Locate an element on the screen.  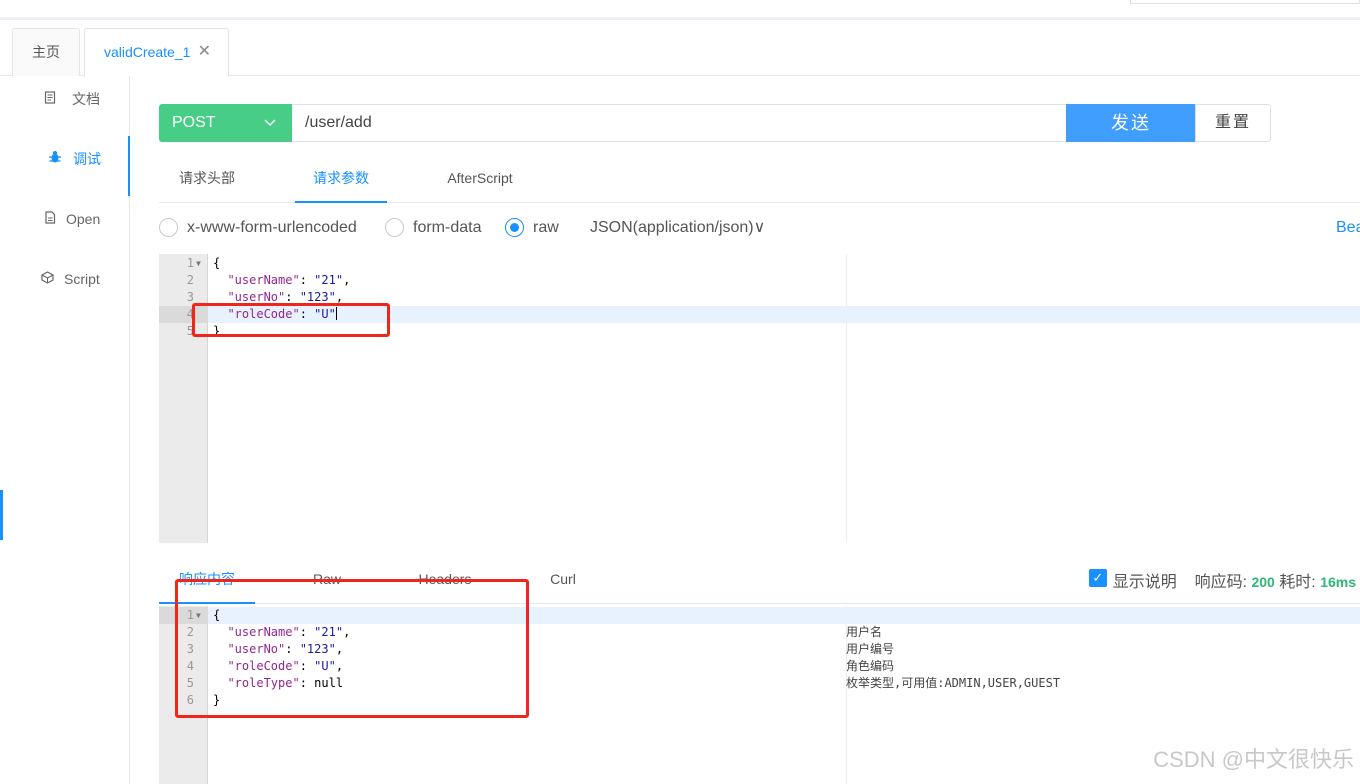
radio-raw is located at coordinates (514, 227).